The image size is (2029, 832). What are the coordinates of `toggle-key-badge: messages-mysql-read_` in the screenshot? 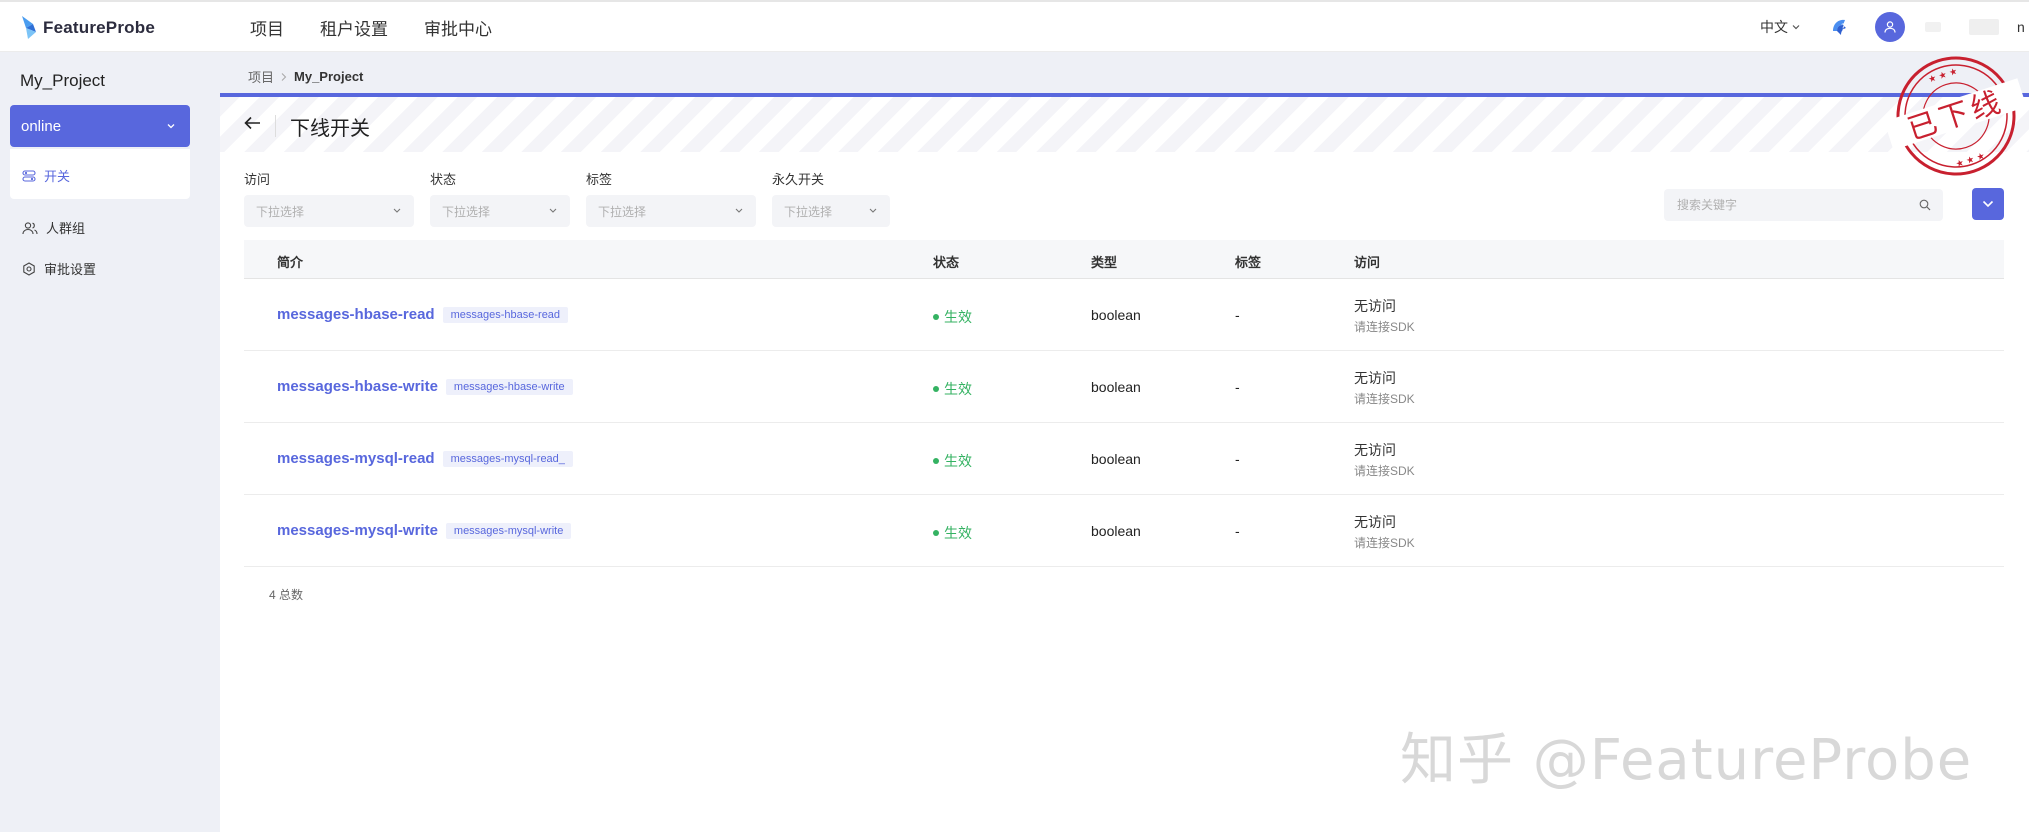 It's located at (507, 458).